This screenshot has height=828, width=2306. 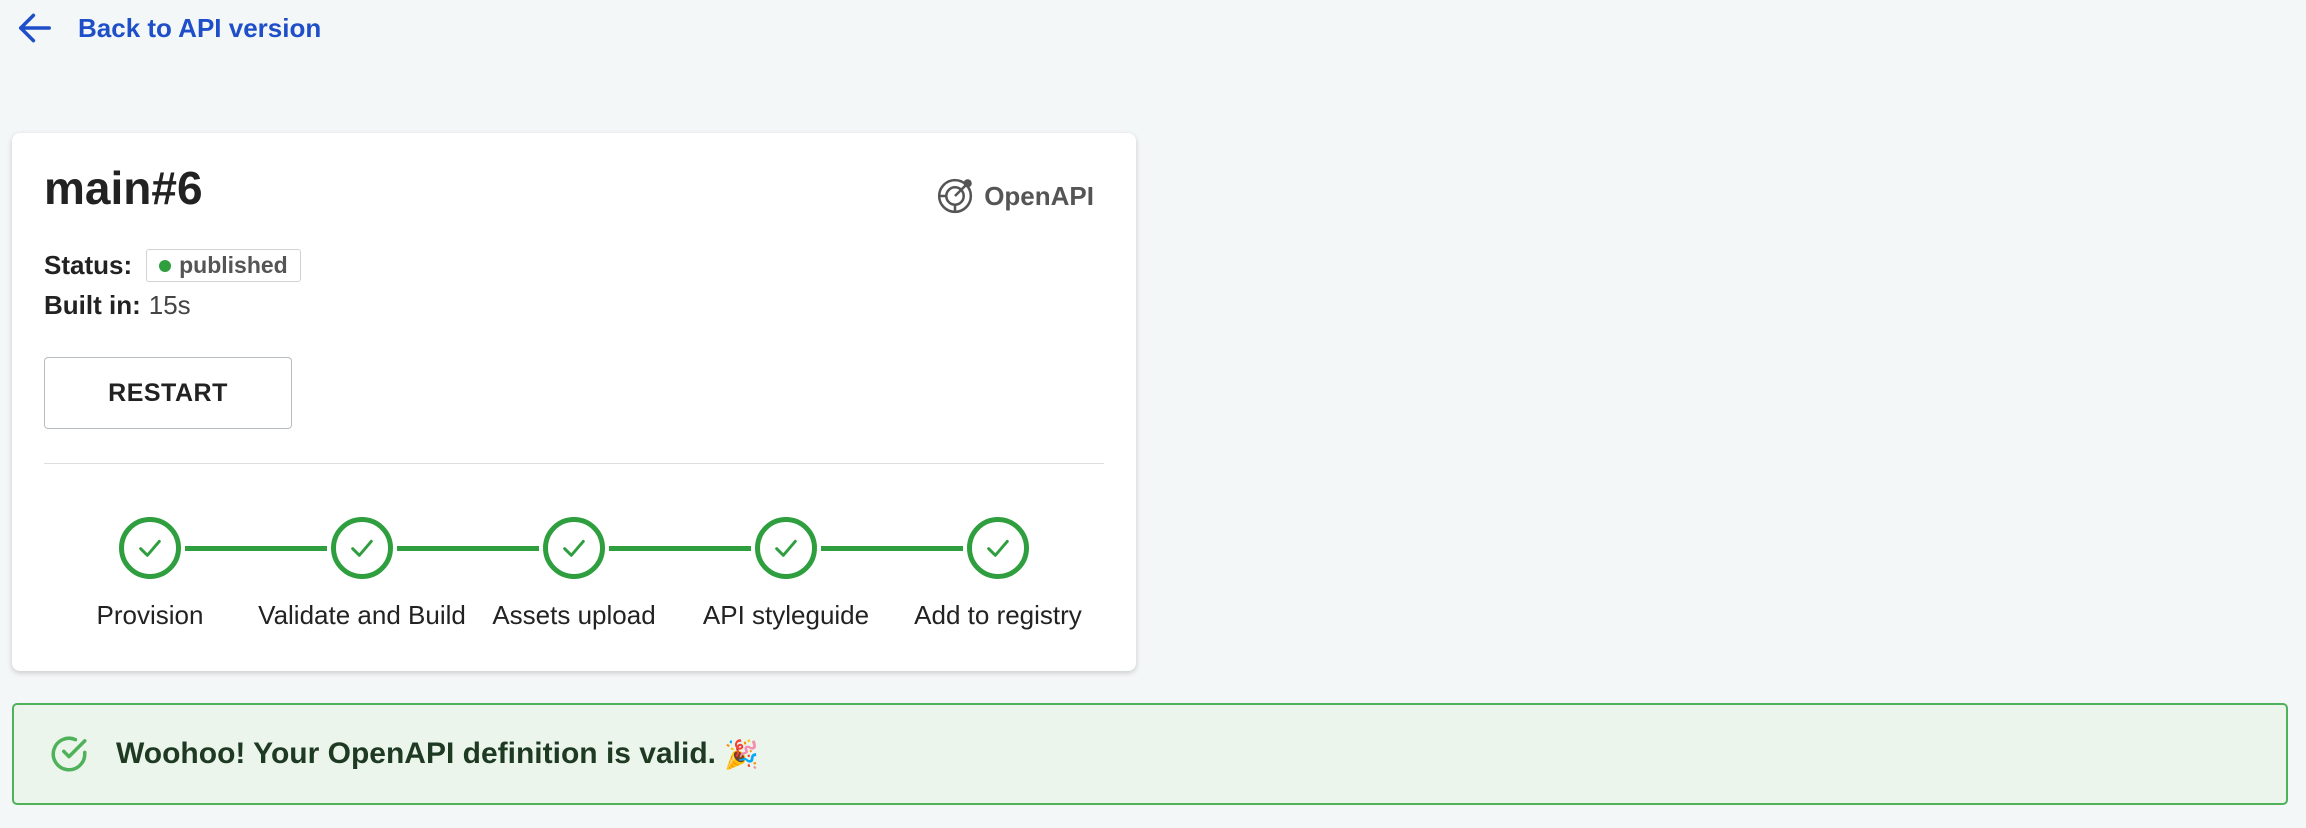 I want to click on step-api-styleguide-status, so click(x=786, y=548).